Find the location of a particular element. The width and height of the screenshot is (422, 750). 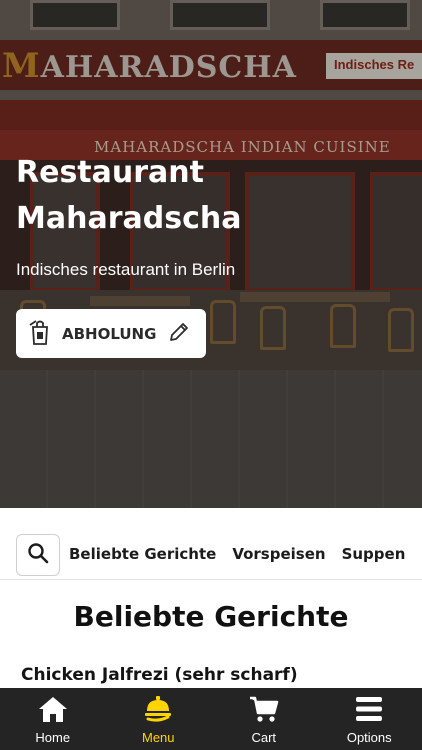

category-tab-suppen: Suppen is located at coordinates (374, 554).